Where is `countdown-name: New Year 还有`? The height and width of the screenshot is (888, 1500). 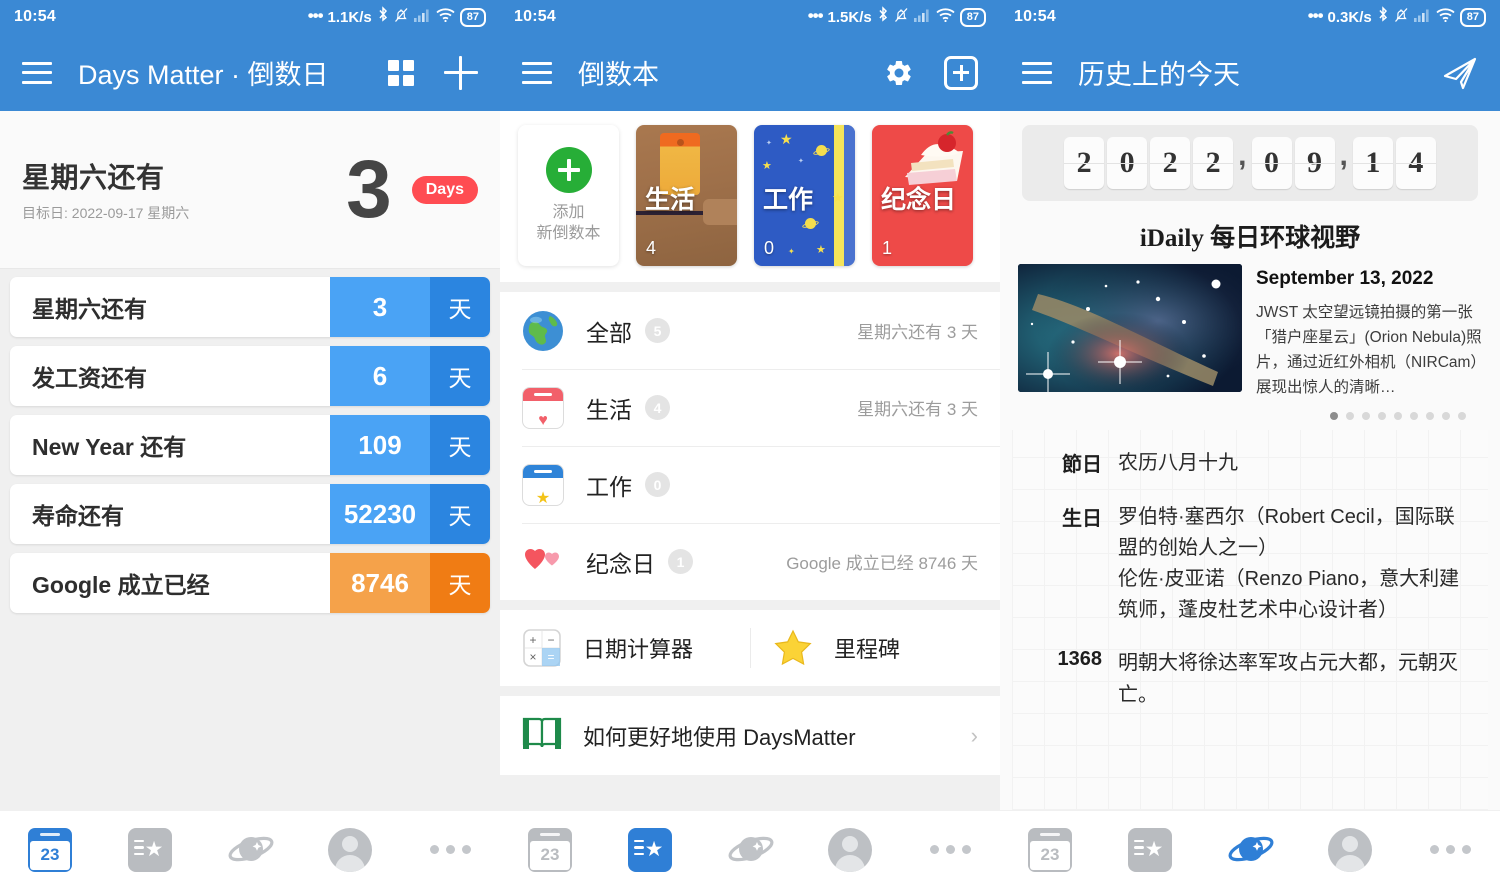
countdown-name: New Year 还有 is located at coordinates (109, 447).